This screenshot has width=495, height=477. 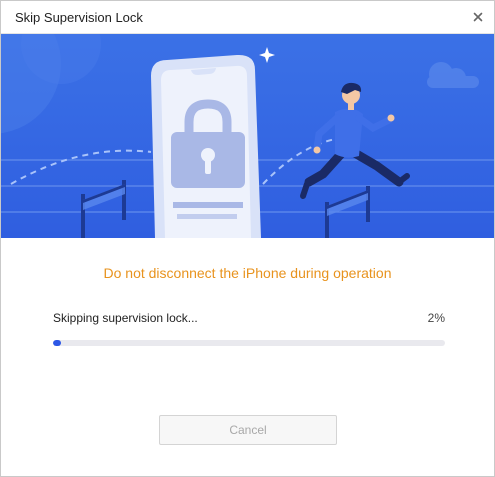 What do you see at coordinates (249, 343) in the screenshot?
I see `progress-bar` at bounding box center [249, 343].